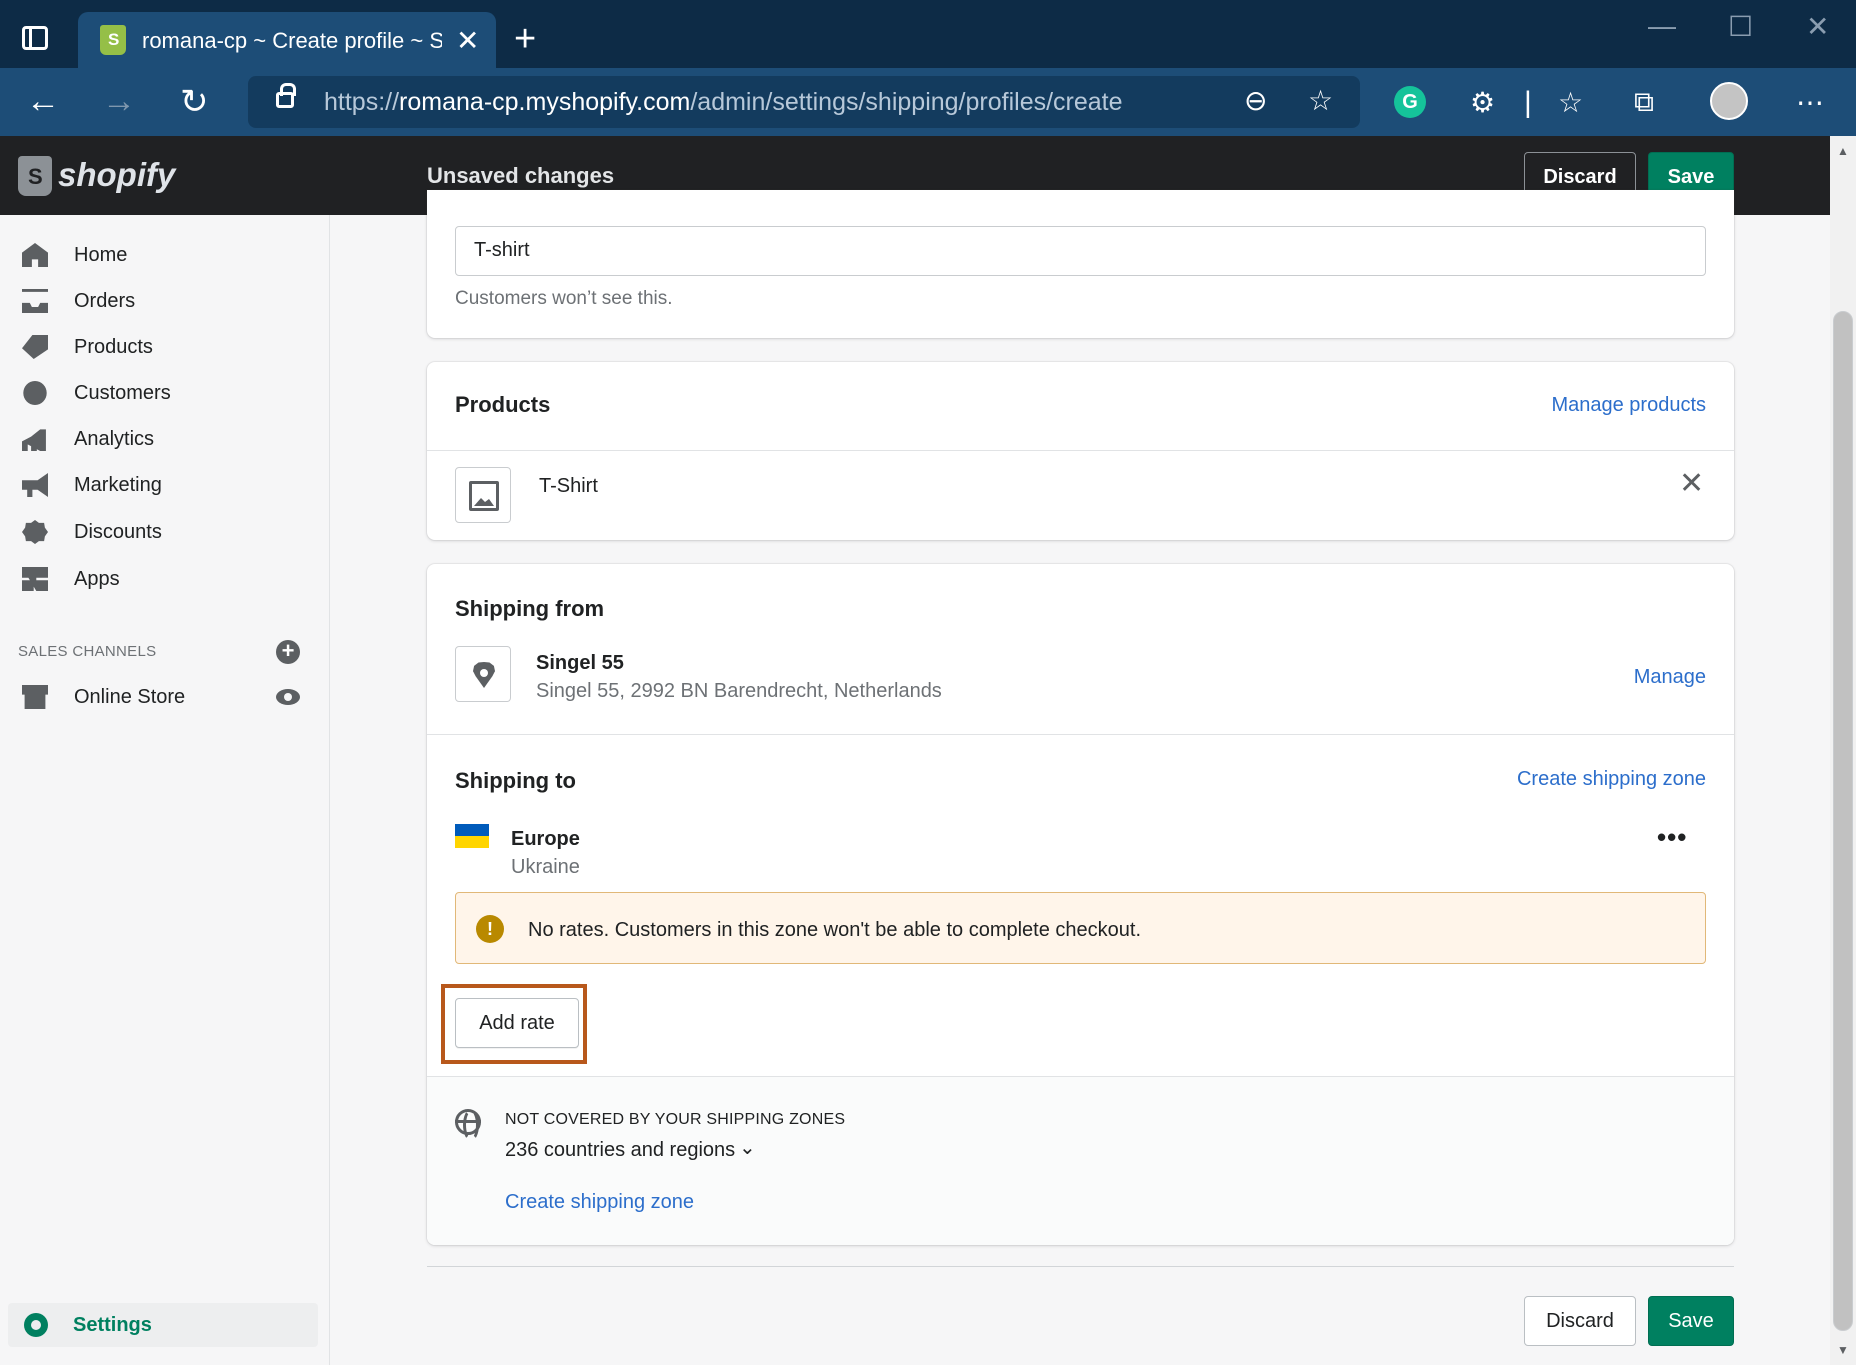 This screenshot has height=1365, width=1856. I want to click on shopify-bag-icon, so click(35, 176).